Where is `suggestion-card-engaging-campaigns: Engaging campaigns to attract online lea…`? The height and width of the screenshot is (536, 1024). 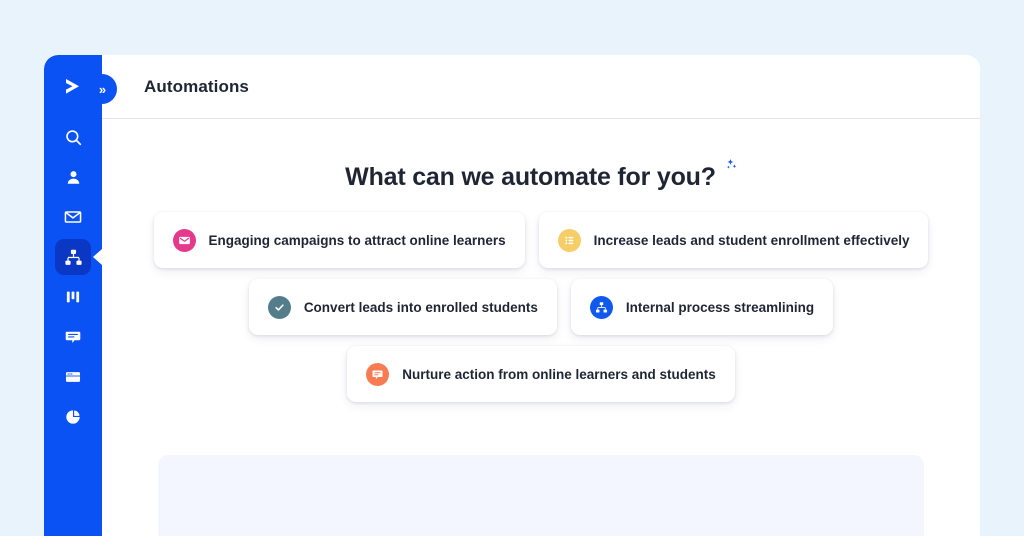 suggestion-card-engaging-campaigns: Engaging campaigns to attract online lea… is located at coordinates (339, 240).